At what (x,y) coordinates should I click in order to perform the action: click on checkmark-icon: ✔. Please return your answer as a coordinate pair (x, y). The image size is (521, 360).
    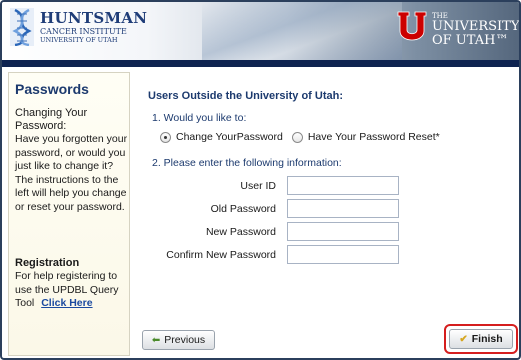
    Looking at the image, I should click on (463, 339).